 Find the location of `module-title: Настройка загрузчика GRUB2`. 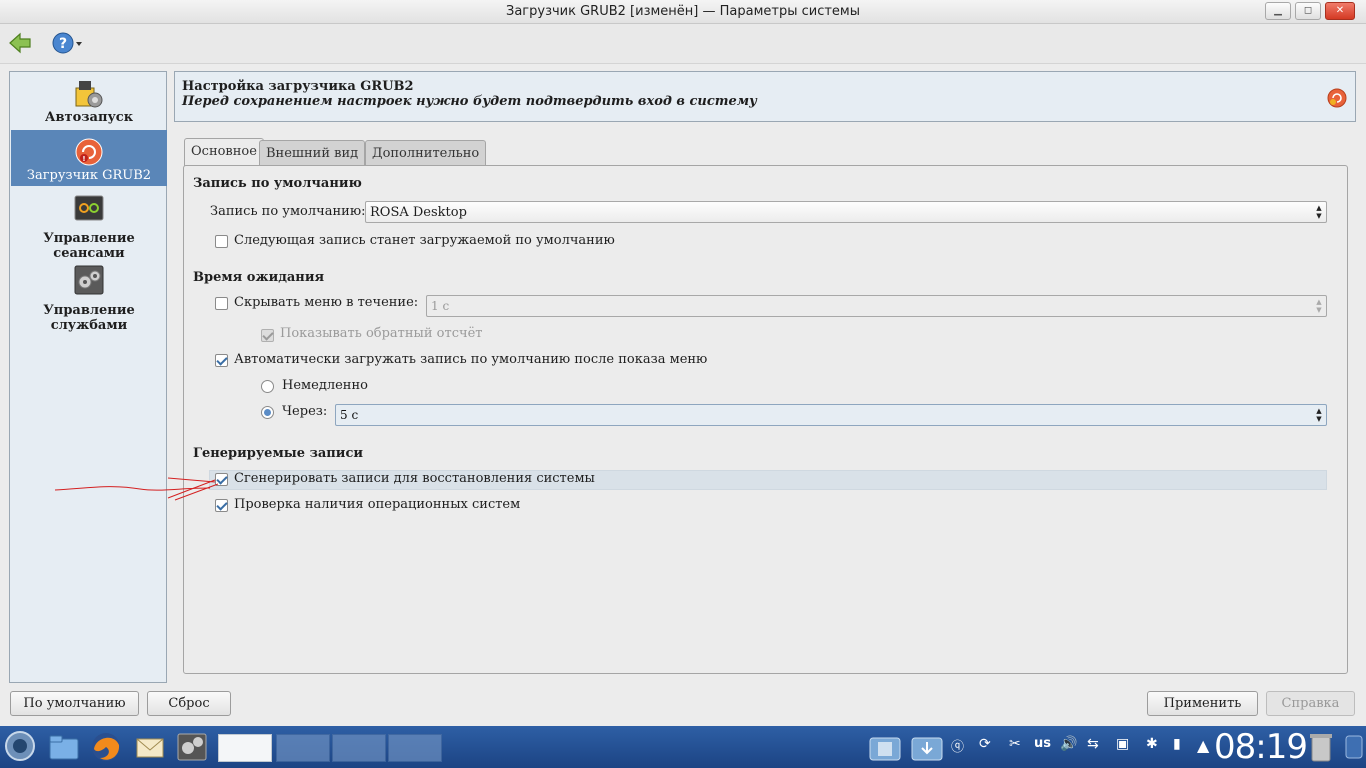

module-title: Настройка загрузчика GRUB2 is located at coordinates (298, 86).